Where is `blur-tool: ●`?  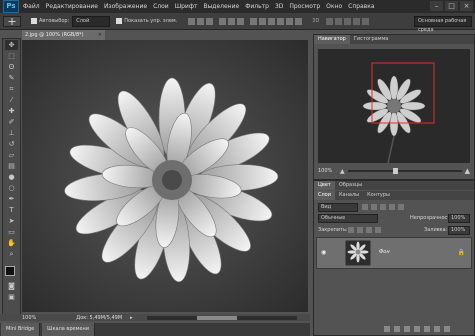
blur-tool: ● is located at coordinates (11, 177).